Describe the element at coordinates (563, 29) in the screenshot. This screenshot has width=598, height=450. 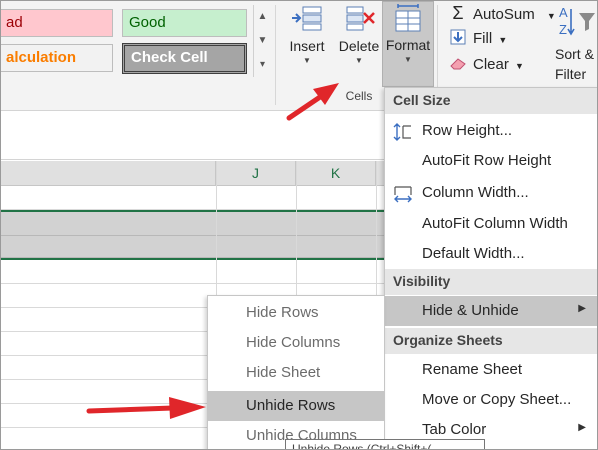
I see `svg-text: Z` at that location.